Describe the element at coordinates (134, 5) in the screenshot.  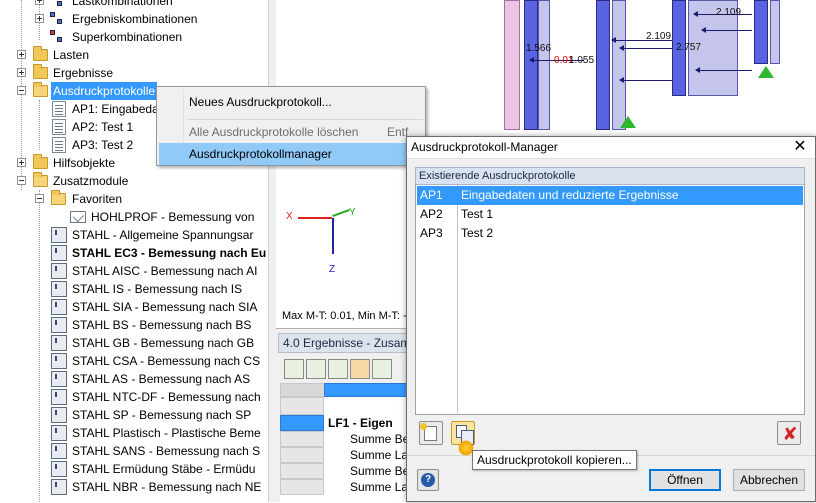
I see `tree-item-lastkombinationen: Lastkombinationen` at that location.